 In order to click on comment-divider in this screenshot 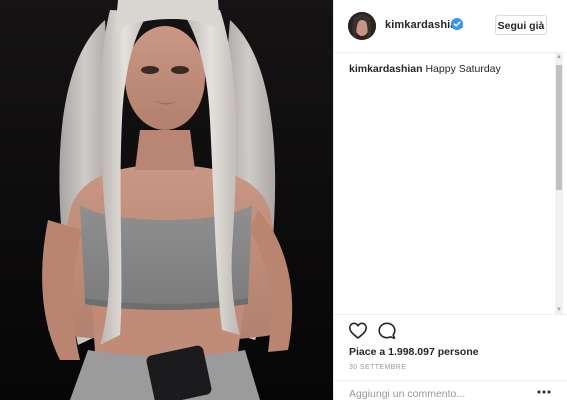, I will do `click(450, 380)`.